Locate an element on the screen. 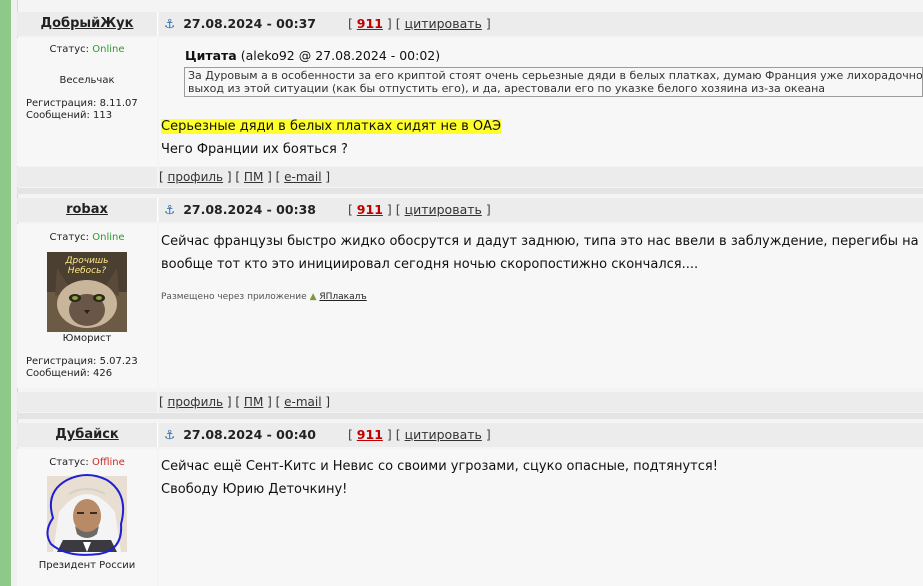 This screenshot has width=923, height=586. post-1-author-cell: ДобрыйЖук is located at coordinates (87, 24).